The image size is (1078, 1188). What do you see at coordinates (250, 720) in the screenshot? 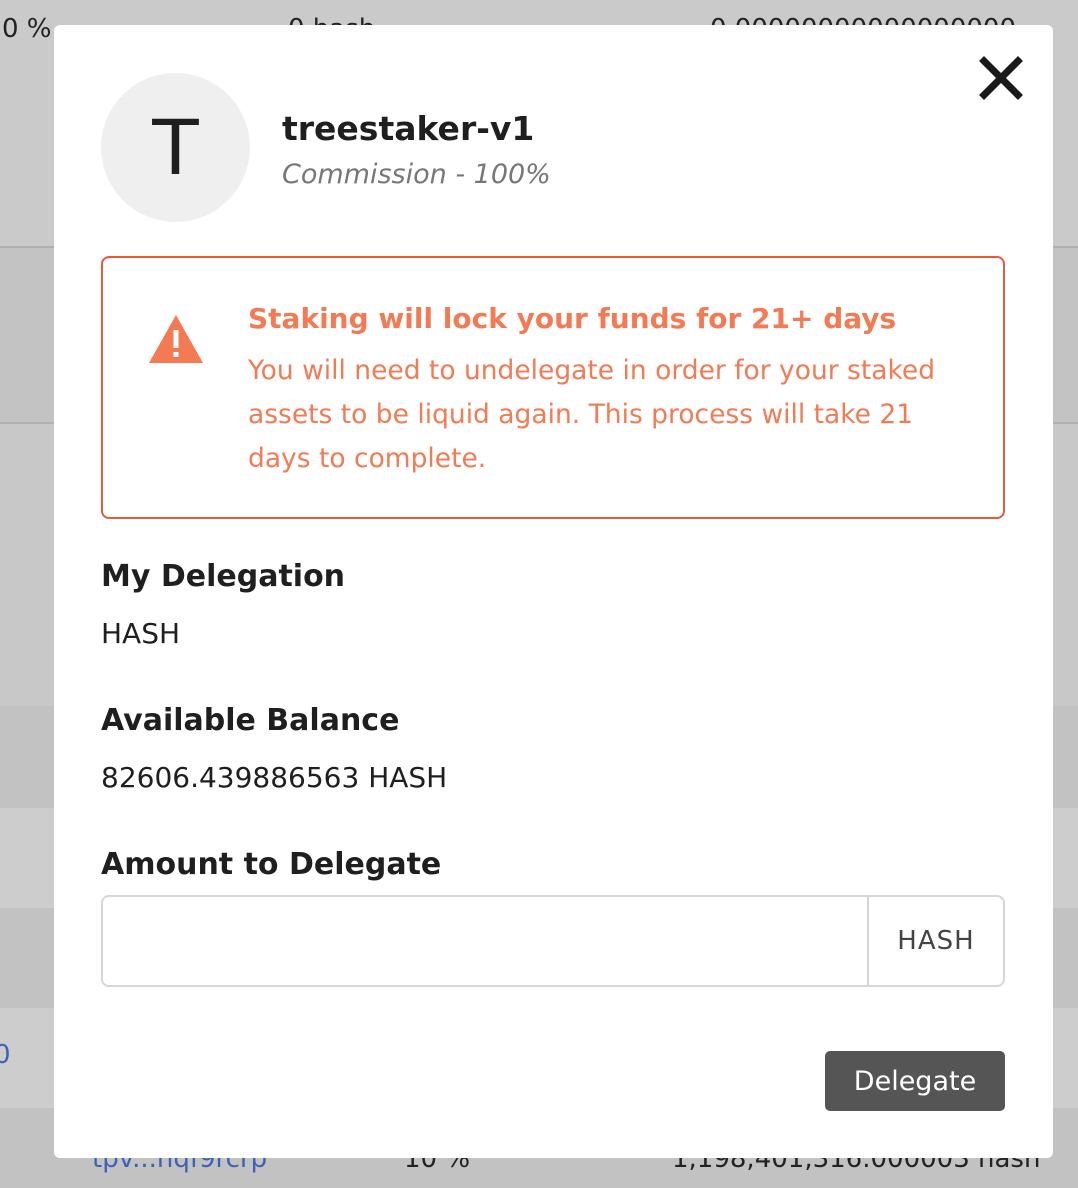
I see `available-balance-label: Available Balance` at bounding box center [250, 720].